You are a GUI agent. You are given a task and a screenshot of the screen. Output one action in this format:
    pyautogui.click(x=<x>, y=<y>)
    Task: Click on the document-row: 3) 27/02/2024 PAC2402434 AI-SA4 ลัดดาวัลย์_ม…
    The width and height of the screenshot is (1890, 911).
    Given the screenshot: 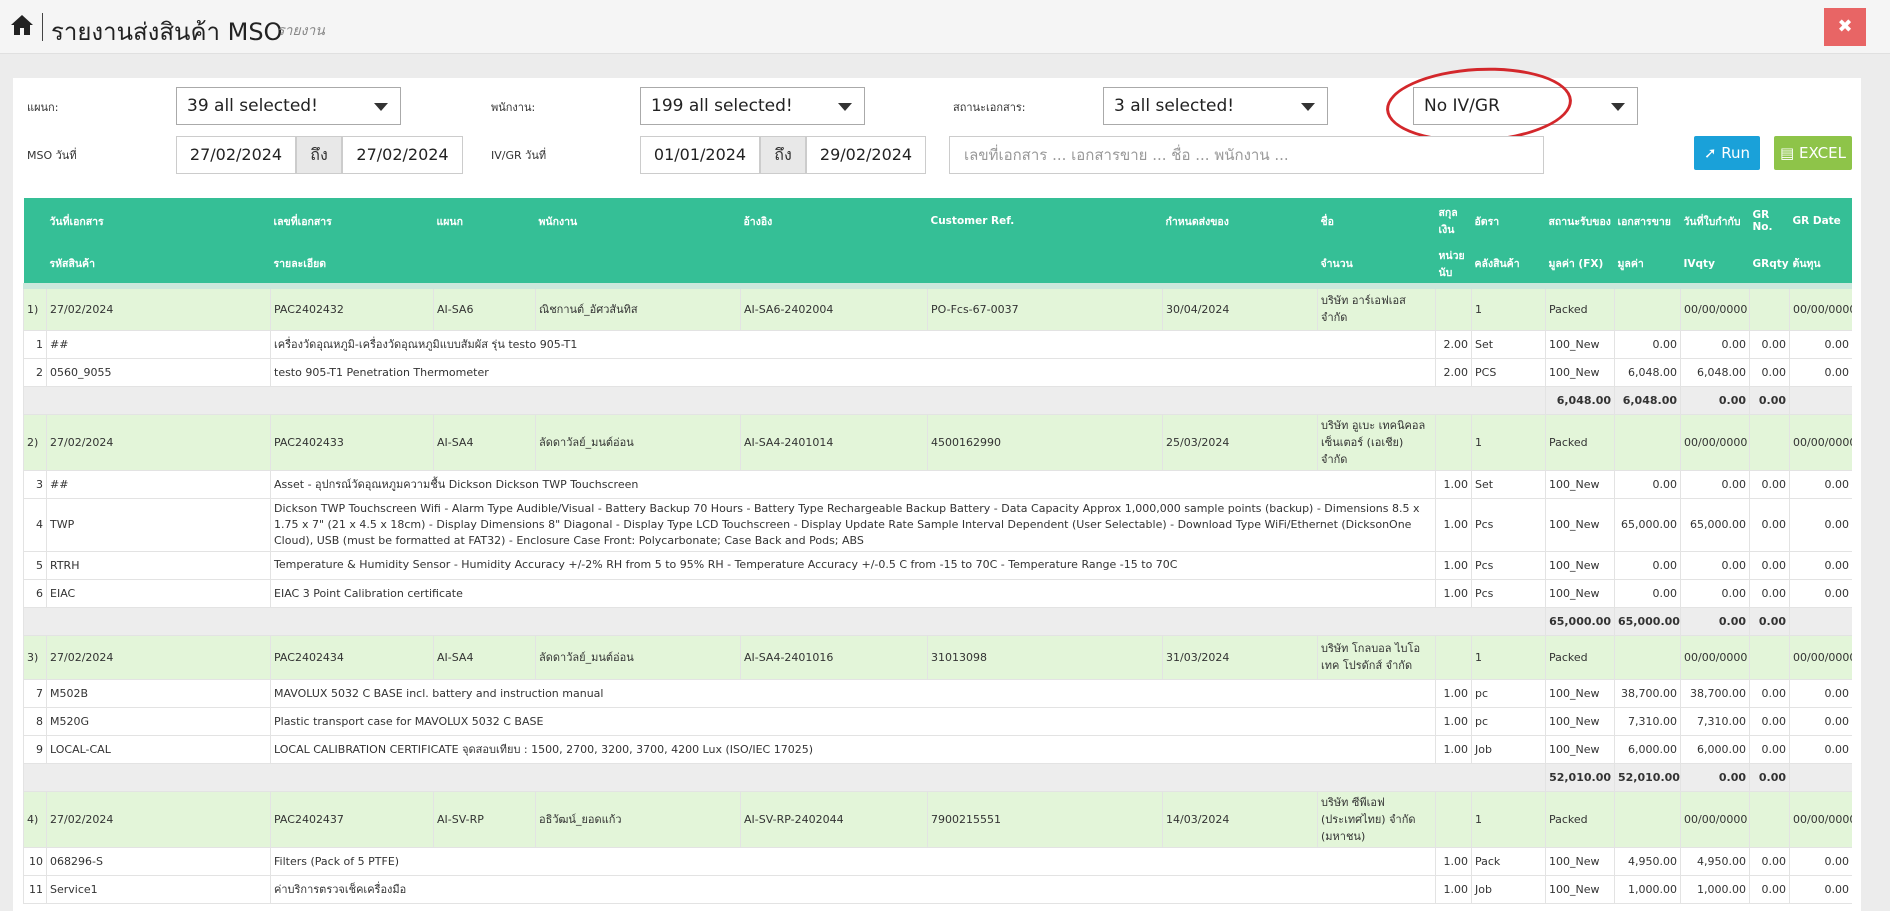 What is the action you would take?
    pyautogui.click(x=937, y=657)
    